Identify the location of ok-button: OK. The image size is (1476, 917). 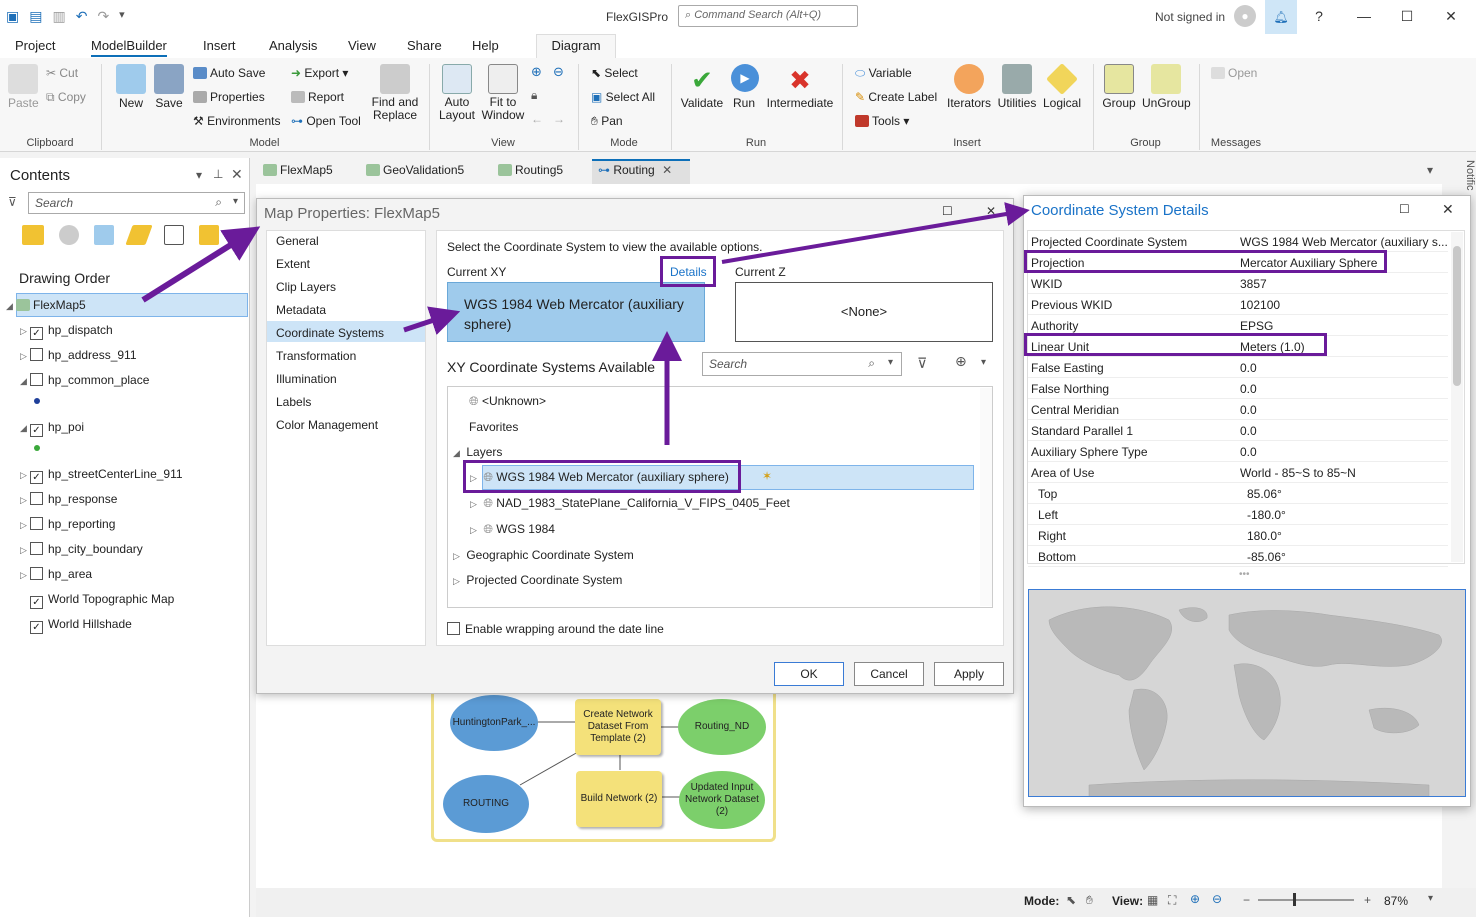
(809, 674).